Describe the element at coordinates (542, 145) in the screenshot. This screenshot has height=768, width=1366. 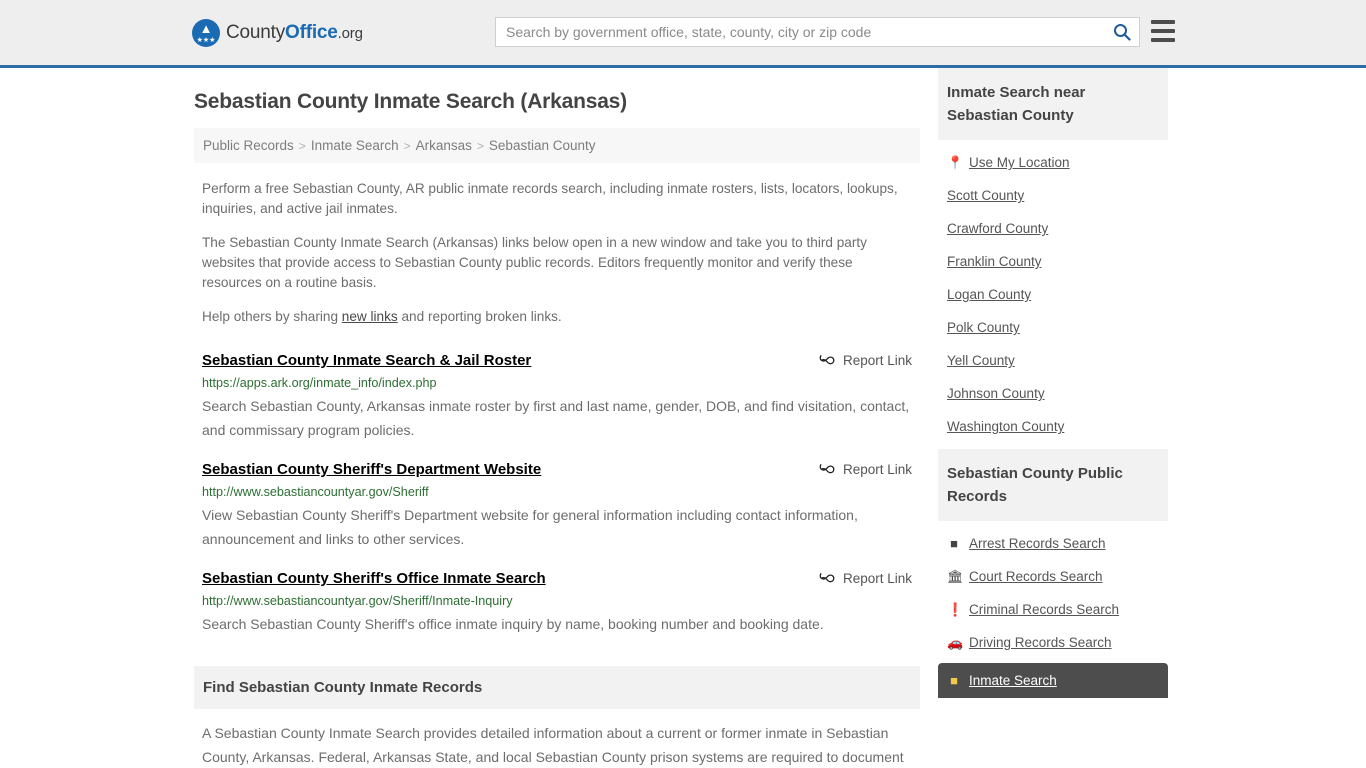
I see `breadcrumb-item-sebastian-county: Sebastian County` at that location.